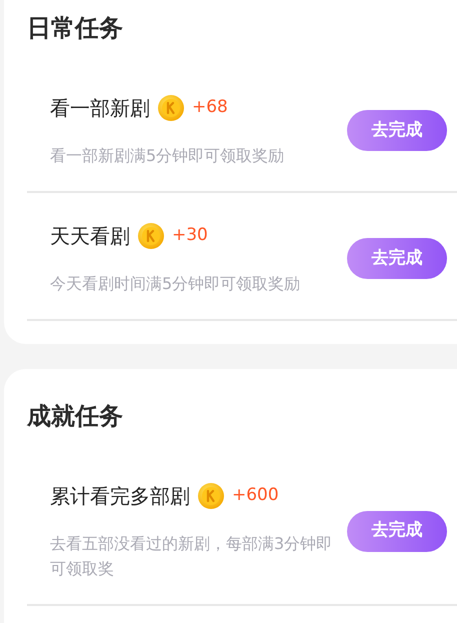 Image resolution: width=457 pixels, height=623 pixels. Describe the element at coordinates (75, 416) in the screenshot. I see `section-title: 成就任务` at that location.